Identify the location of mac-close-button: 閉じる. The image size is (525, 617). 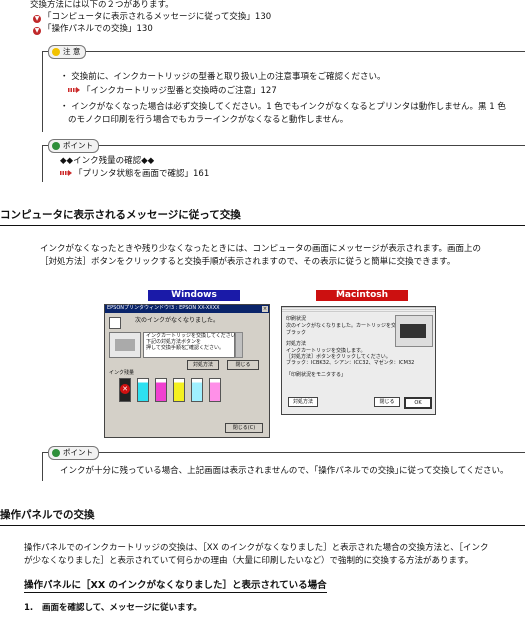
(387, 402).